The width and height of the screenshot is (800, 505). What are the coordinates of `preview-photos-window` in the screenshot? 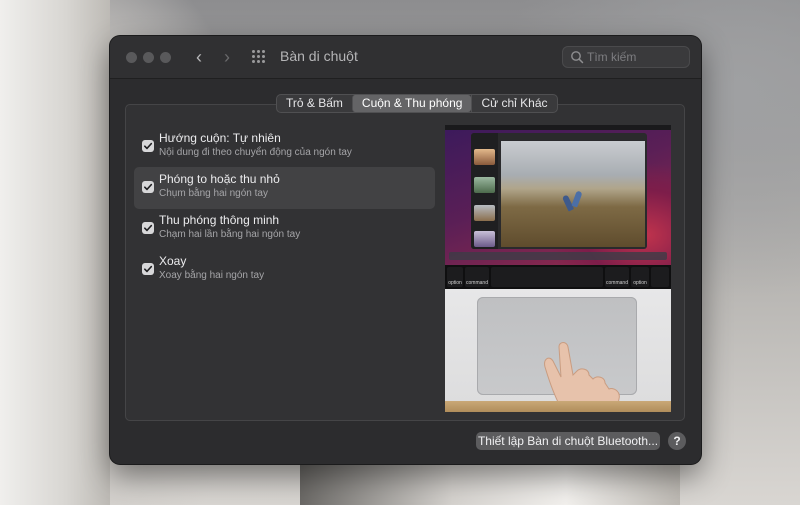 It's located at (559, 191).